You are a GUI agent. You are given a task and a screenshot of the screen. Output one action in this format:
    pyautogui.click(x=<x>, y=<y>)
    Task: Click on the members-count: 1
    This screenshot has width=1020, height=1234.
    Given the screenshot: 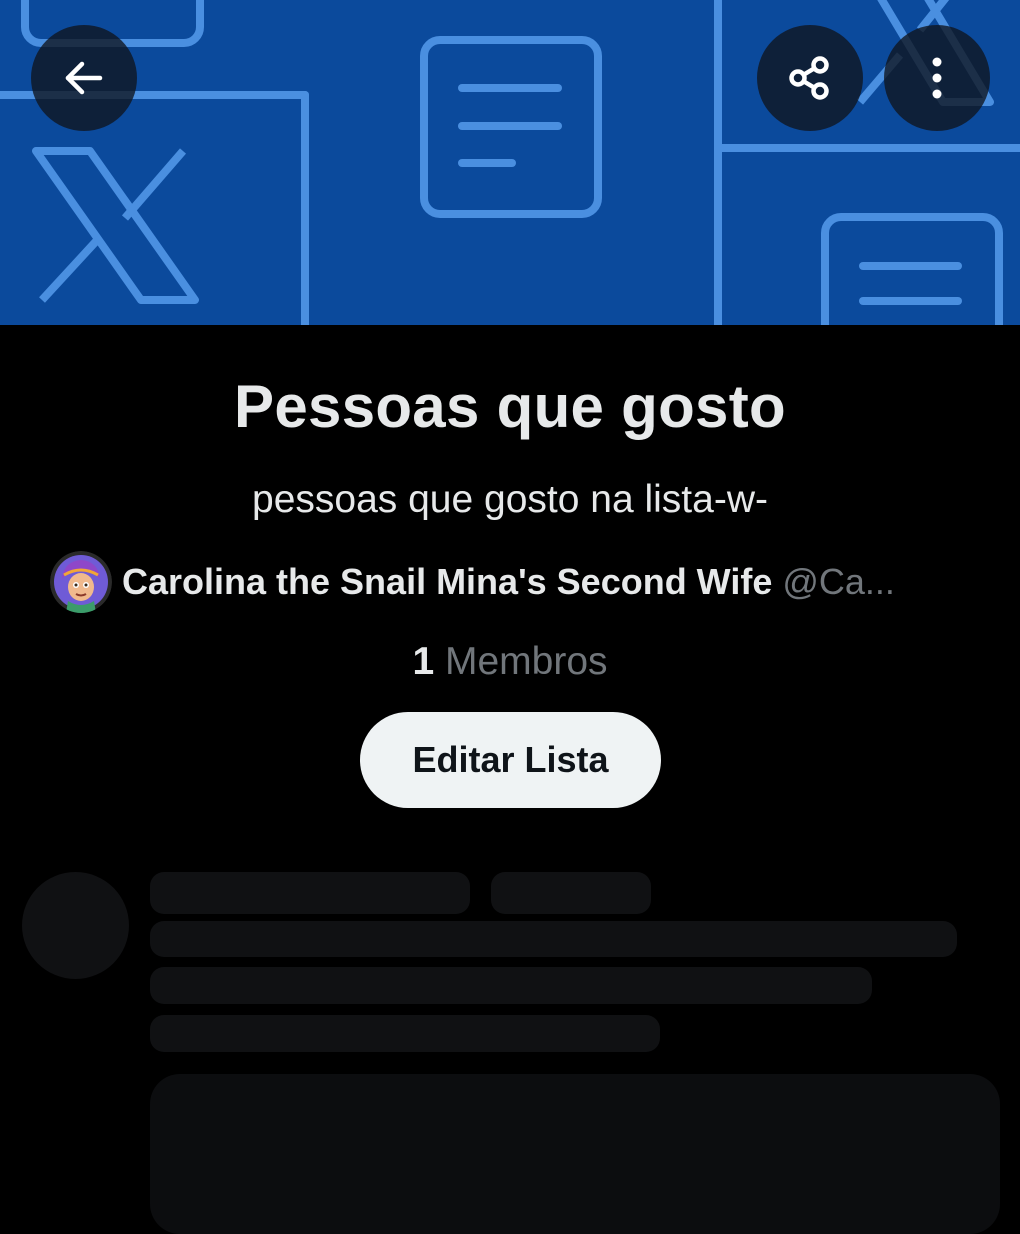 What is the action you would take?
    pyautogui.click(x=423, y=661)
    